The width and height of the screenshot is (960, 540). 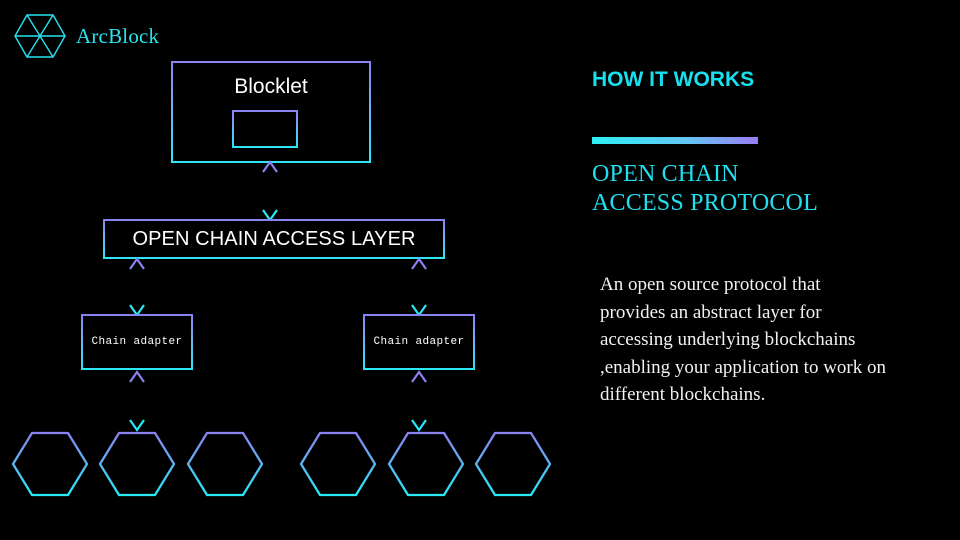 I want to click on chain-adapter-box-1: Chain adapter, so click(x=137, y=342).